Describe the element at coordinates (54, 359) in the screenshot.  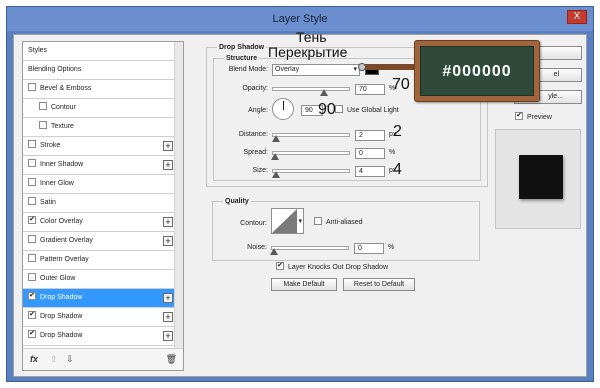
I see `move-up-icon: ⇧` at that location.